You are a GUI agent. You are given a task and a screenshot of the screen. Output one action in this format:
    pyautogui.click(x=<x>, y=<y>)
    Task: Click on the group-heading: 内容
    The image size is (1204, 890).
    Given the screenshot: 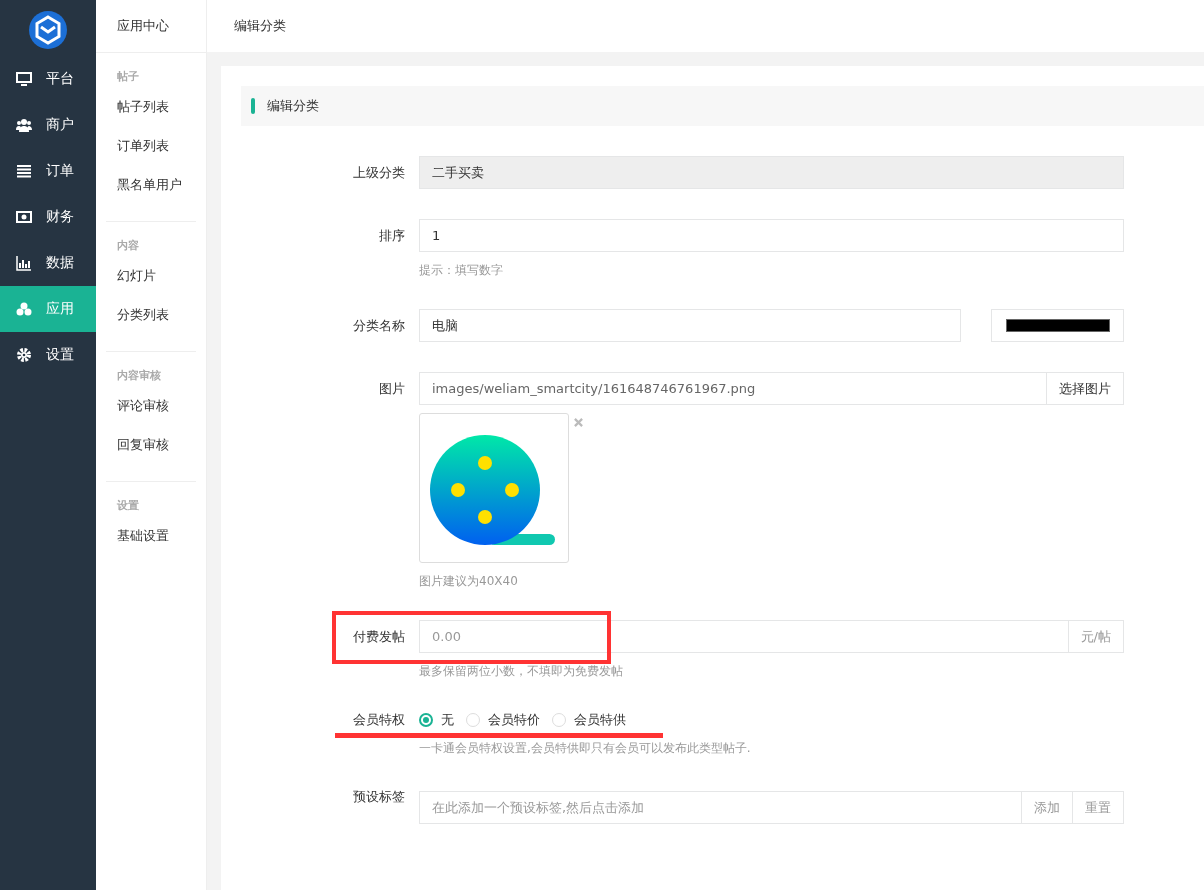 What is the action you would take?
    pyautogui.click(x=128, y=245)
    